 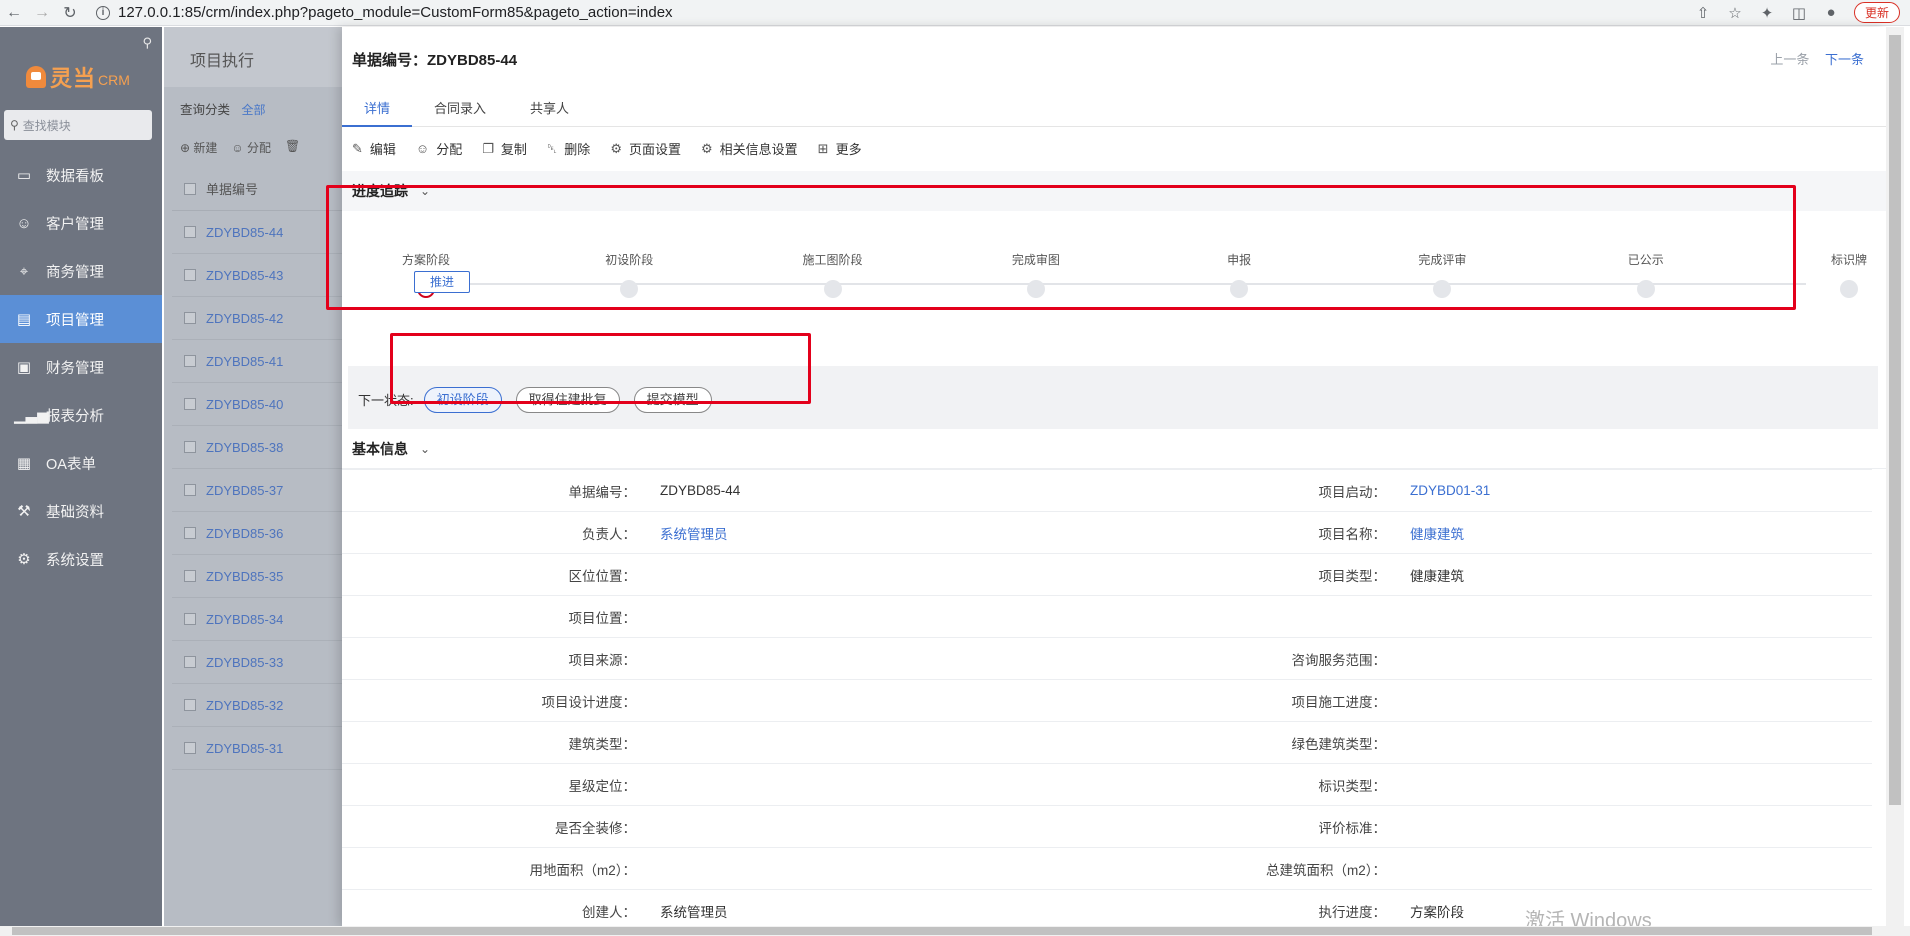 What do you see at coordinates (81, 415) in the screenshot?
I see `sidebar-item: ▁▃▅ 报表分析` at bounding box center [81, 415].